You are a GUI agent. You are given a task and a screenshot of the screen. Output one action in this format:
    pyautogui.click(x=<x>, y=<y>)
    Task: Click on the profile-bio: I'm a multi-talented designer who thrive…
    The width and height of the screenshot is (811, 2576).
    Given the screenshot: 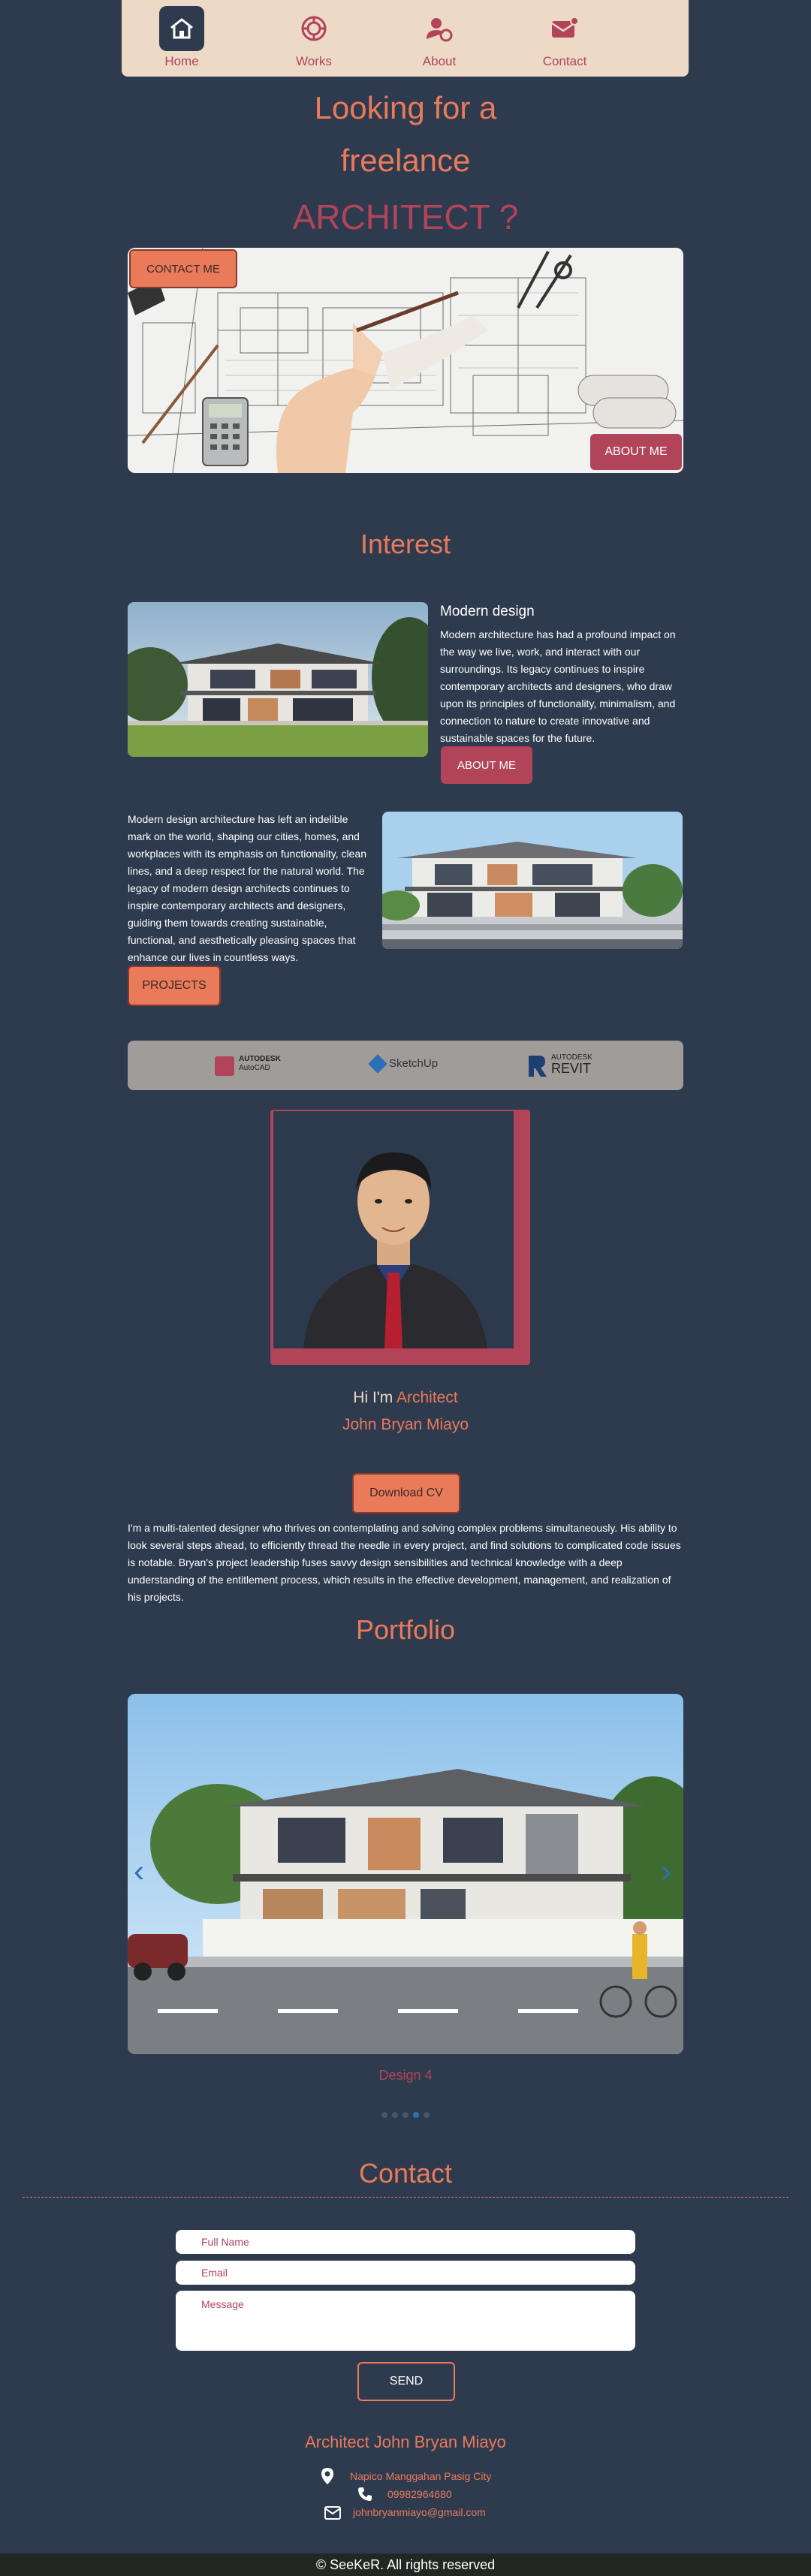 What is the action you would take?
    pyautogui.click(x=405, y=1562)
    